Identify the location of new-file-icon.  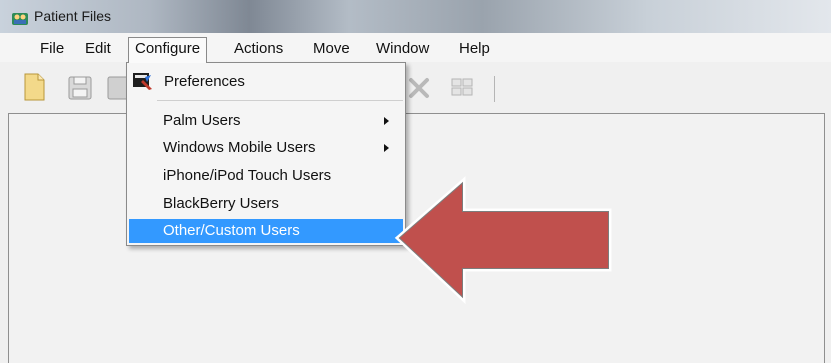
(34, 87).